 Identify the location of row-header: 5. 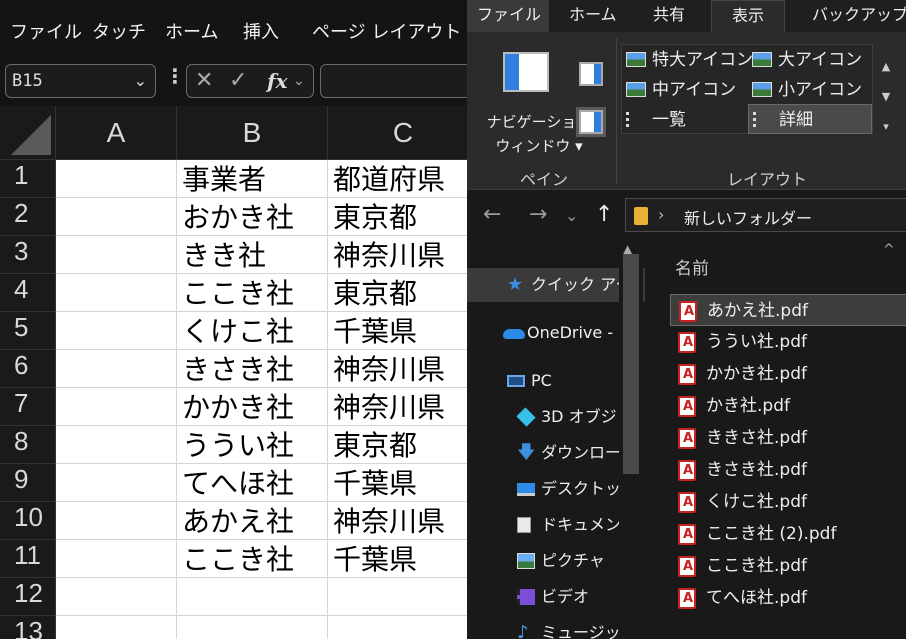
(28, 331).